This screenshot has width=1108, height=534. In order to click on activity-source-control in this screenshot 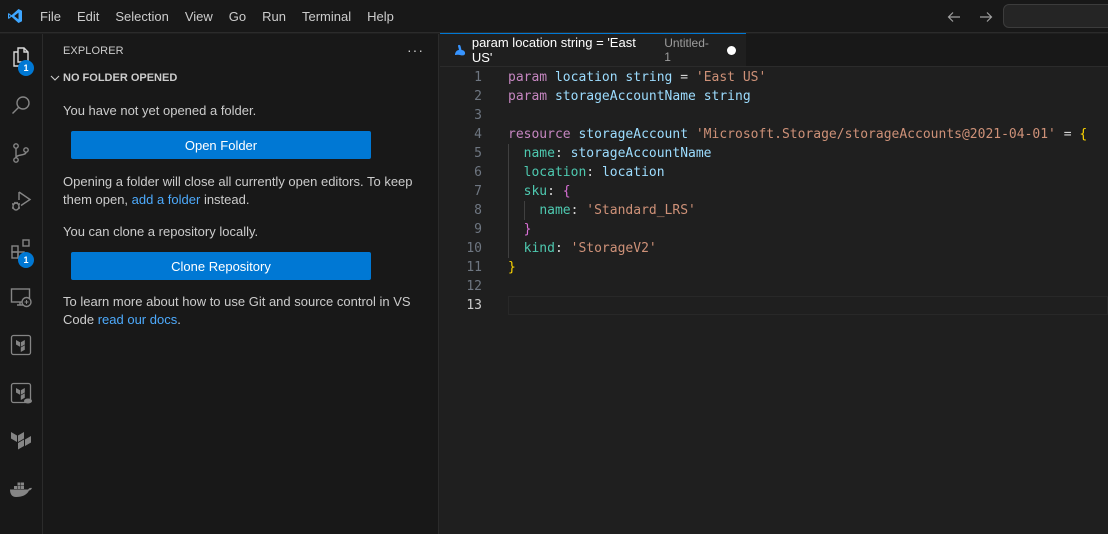, I will do `click(21, 154)`.